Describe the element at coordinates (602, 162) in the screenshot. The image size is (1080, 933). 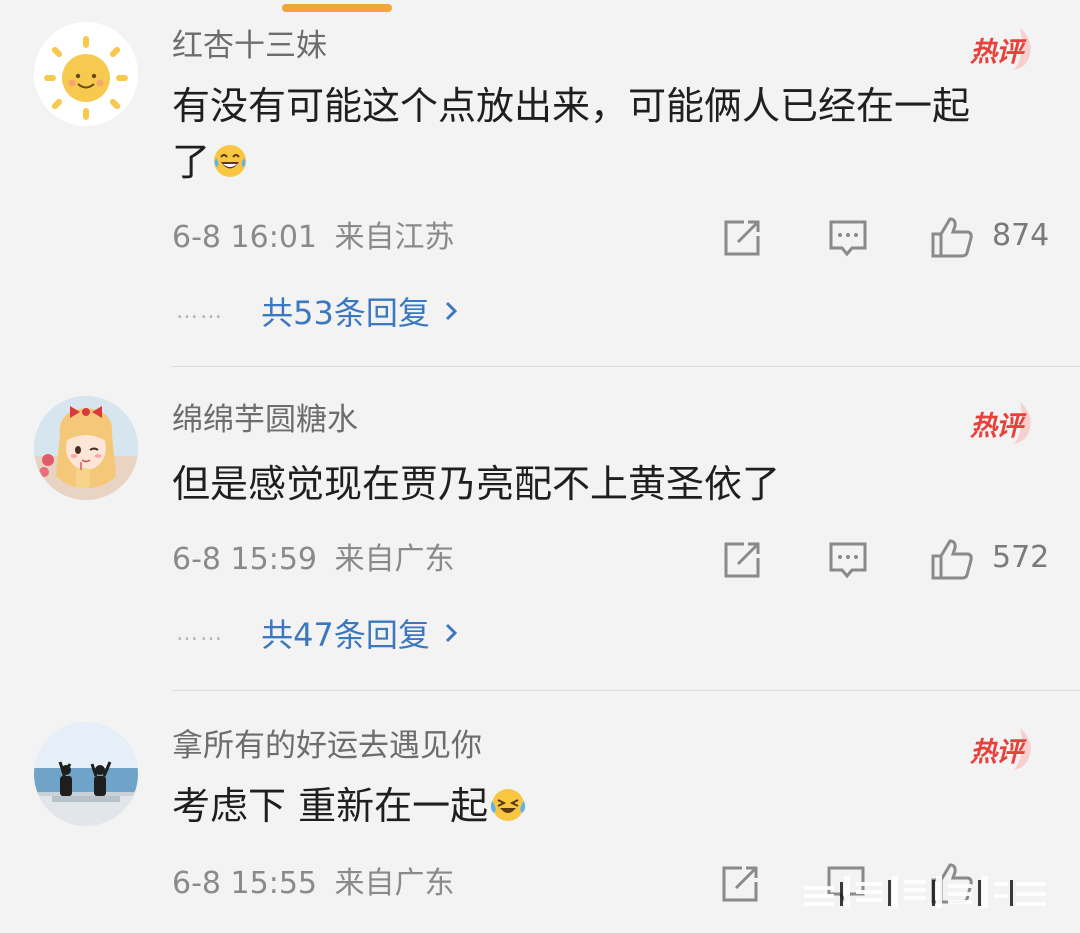
I see `comment-text-line-2: 了` at that location.